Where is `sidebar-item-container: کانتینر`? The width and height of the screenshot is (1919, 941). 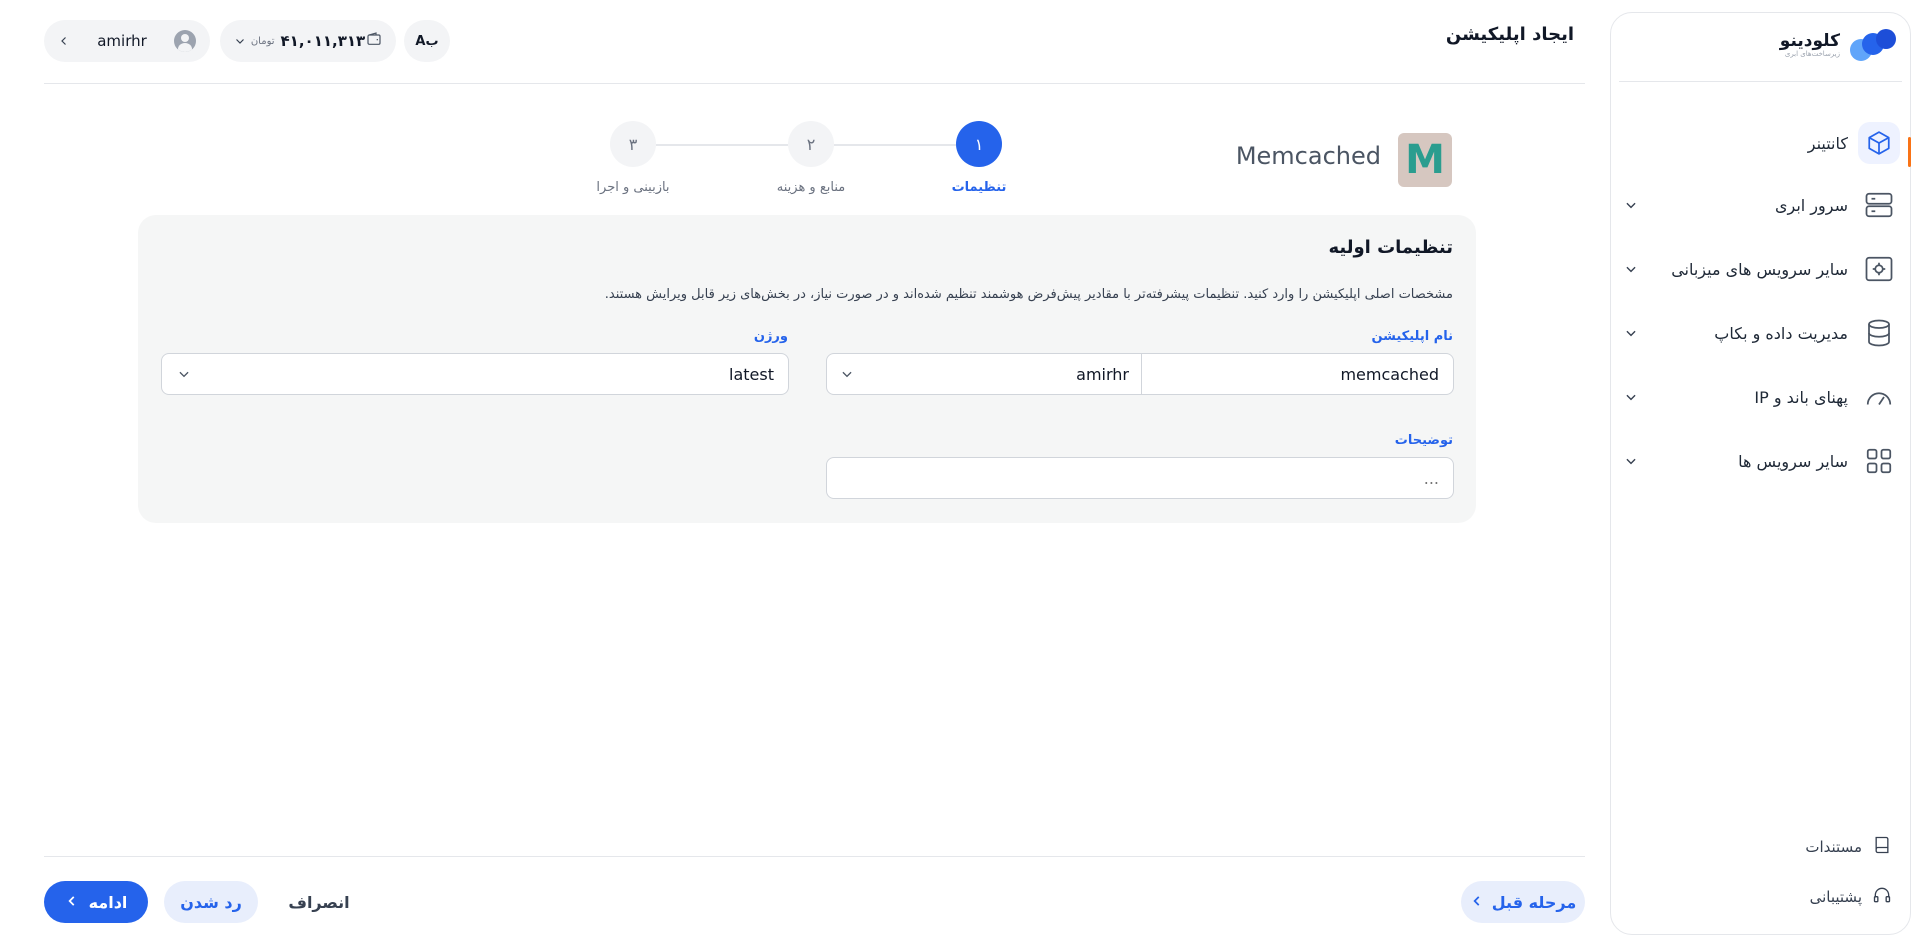
sidebar-item-container: کانتینر is located at coordinates (1760, 143).